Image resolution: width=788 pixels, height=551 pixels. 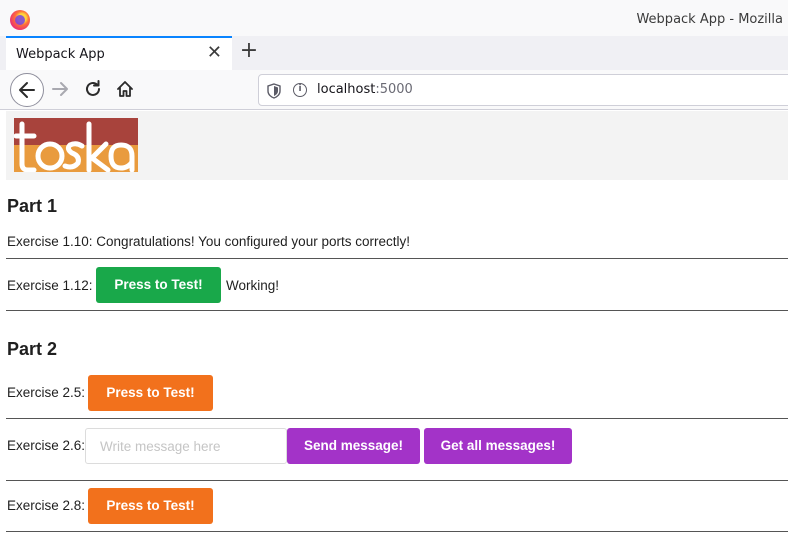 What do you see at coordinates (394, 53) in the screenshot?
I see `tab-strip: Webpack App ✕ +` at bounding box center [394, 53].